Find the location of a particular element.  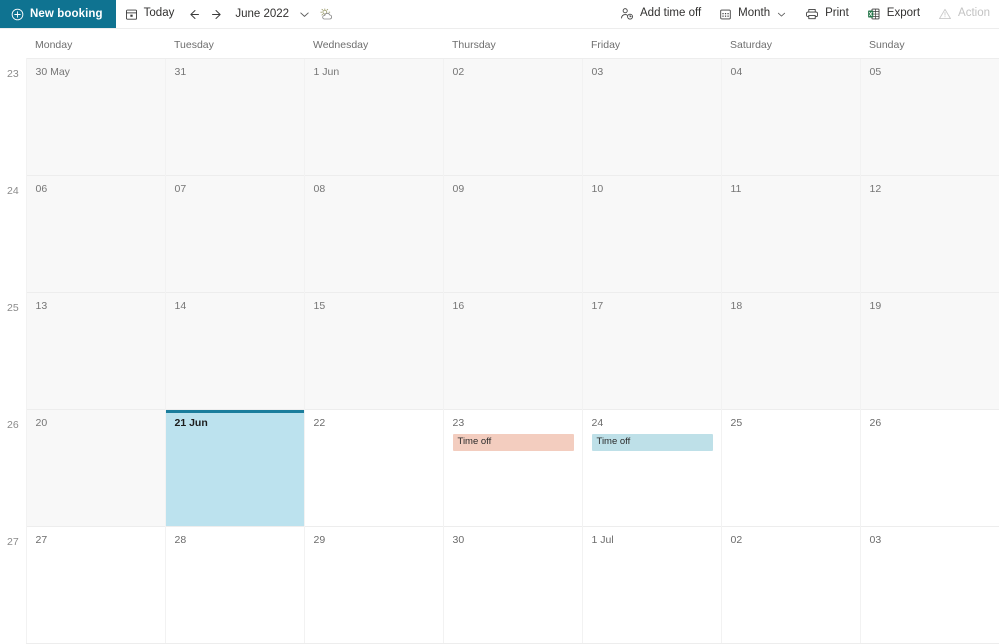

view-label: Month is located at coordinates (754, 14).